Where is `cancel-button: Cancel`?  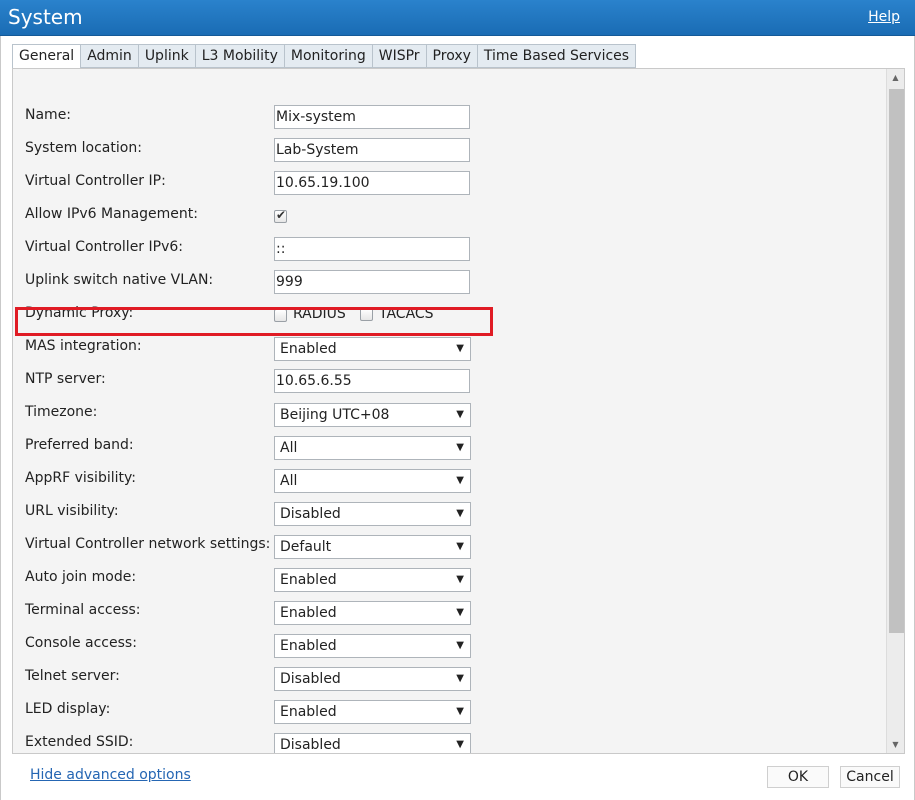
cancel-button: Cancel is located at coordinates (870, 777).